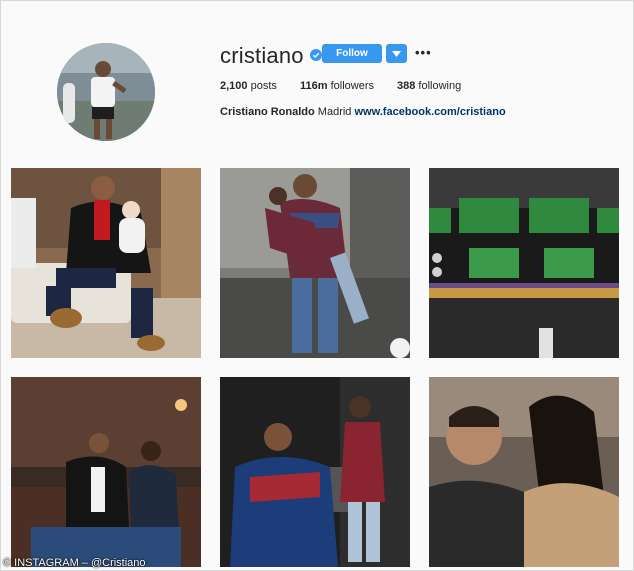  I want to click on chevron-down-icon, so click(396, 54).